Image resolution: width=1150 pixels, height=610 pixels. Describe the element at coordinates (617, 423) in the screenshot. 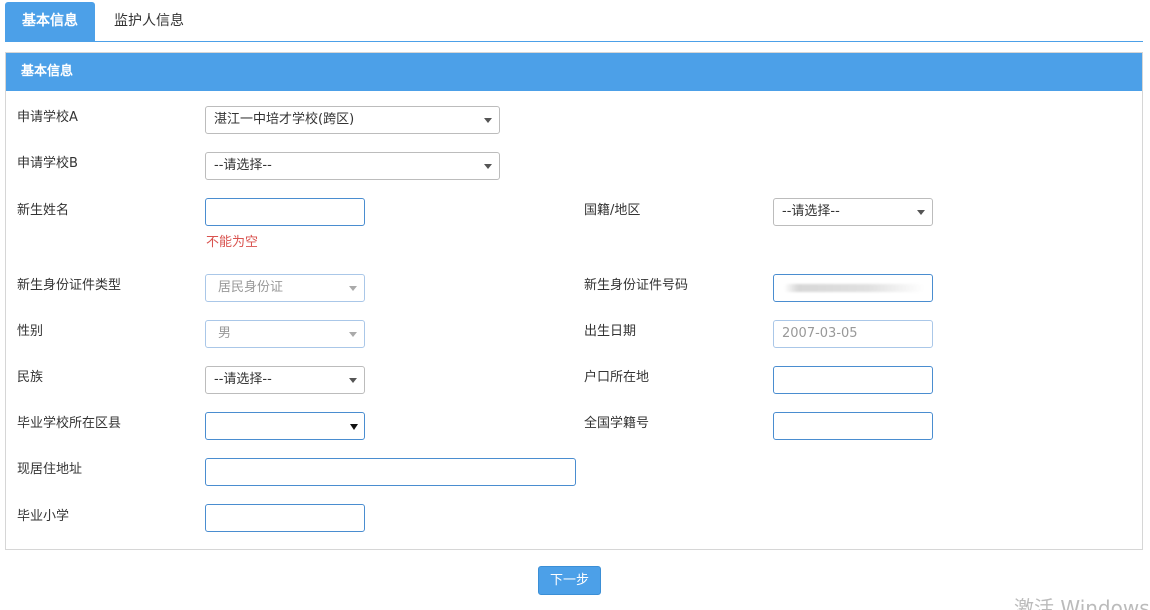

I see `student-no-label: 全国学籍号` at that location.